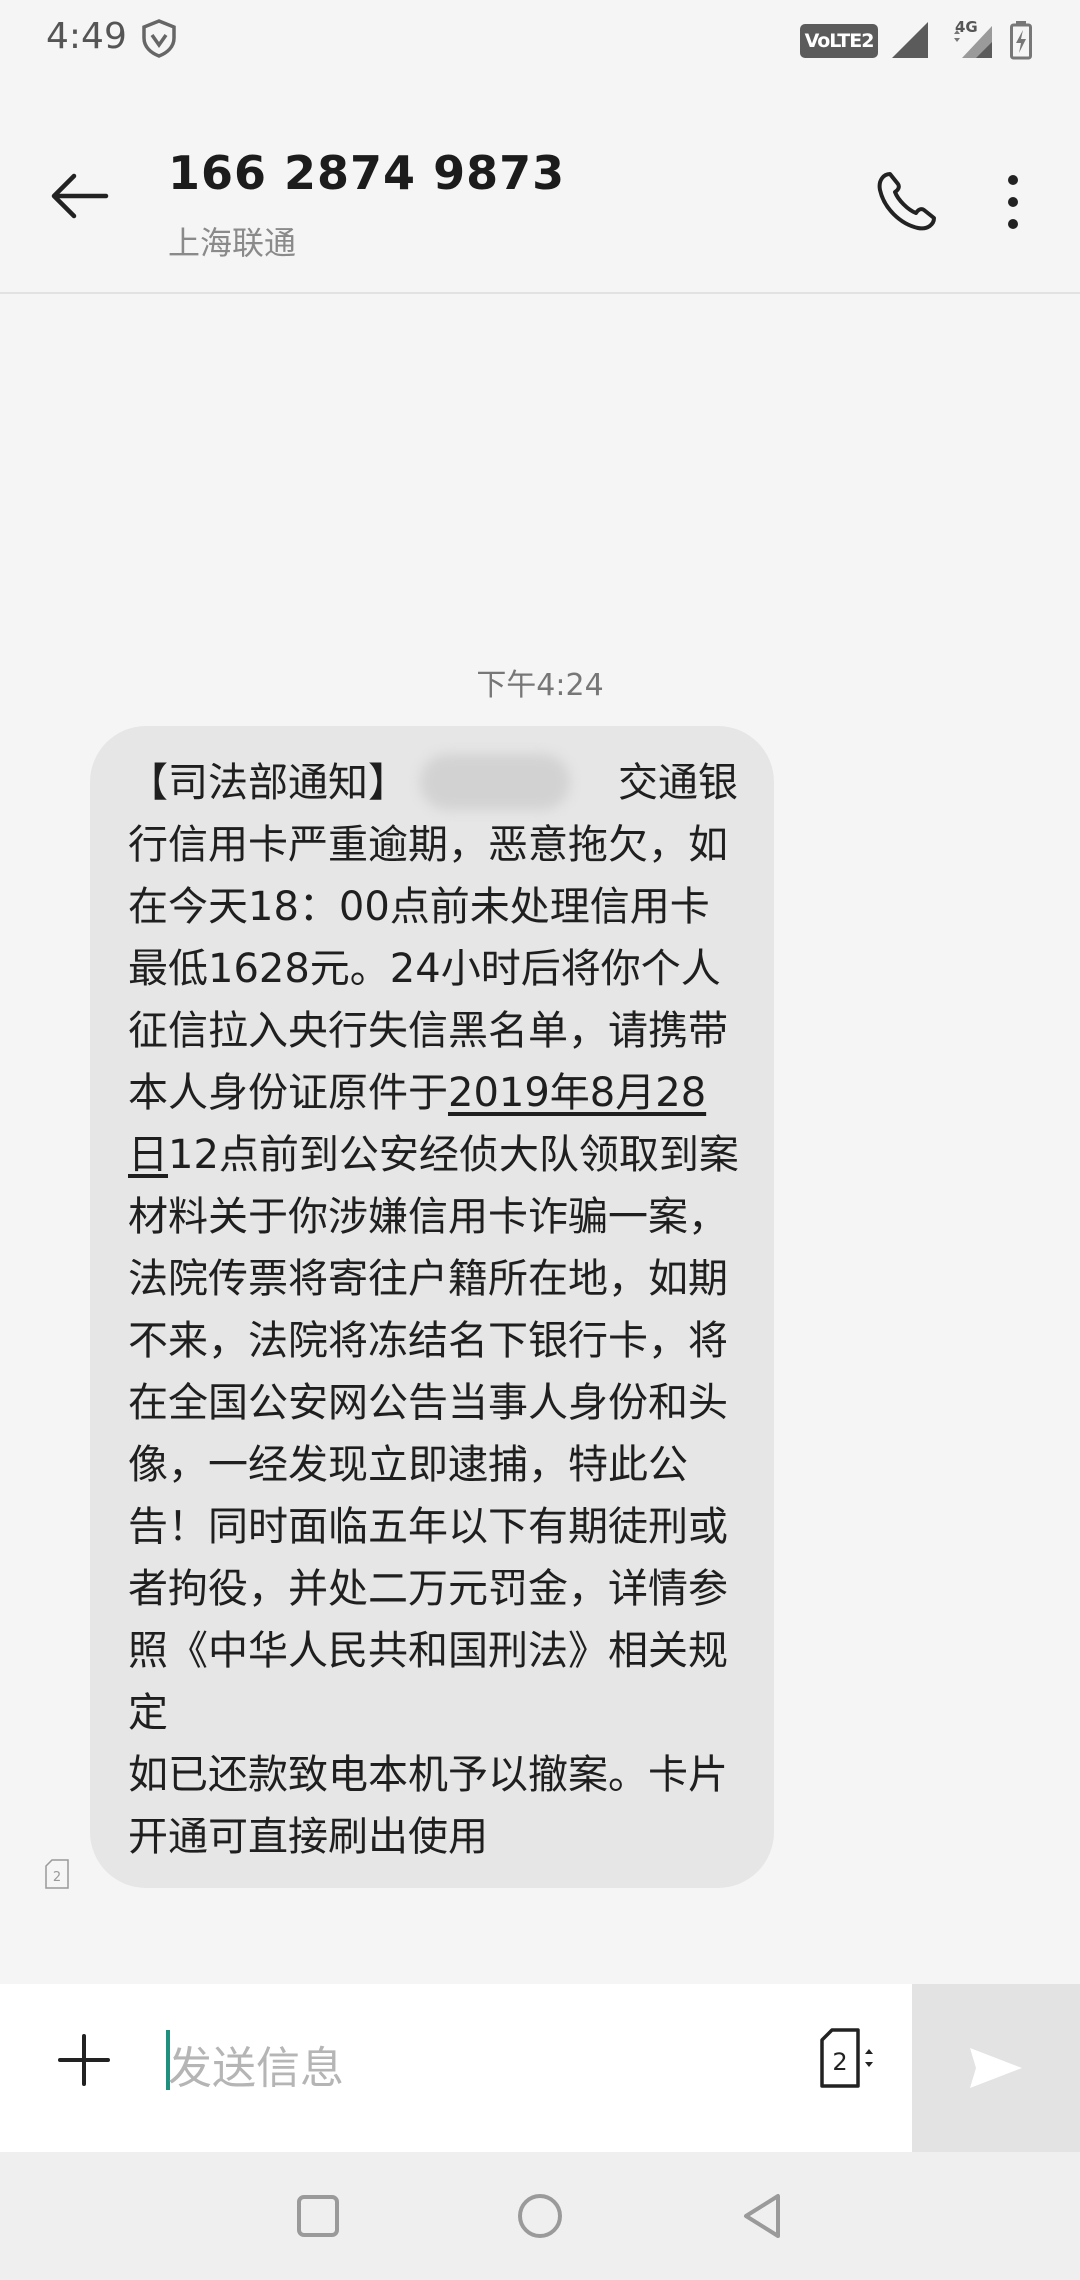 The height and width of the screenshot is (2280, 1080). Describe the element at coordinates (86, 36) in the screenshot. I see `status-time: 4:49` at that location.